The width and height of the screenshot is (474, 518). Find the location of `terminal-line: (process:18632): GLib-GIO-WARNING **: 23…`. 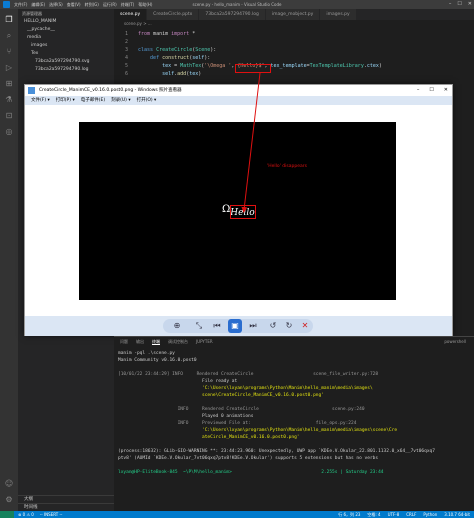

terminal-line: (process:18632): GLib-GIO-WARNING **: 23… is located at coordinates (276, 451).